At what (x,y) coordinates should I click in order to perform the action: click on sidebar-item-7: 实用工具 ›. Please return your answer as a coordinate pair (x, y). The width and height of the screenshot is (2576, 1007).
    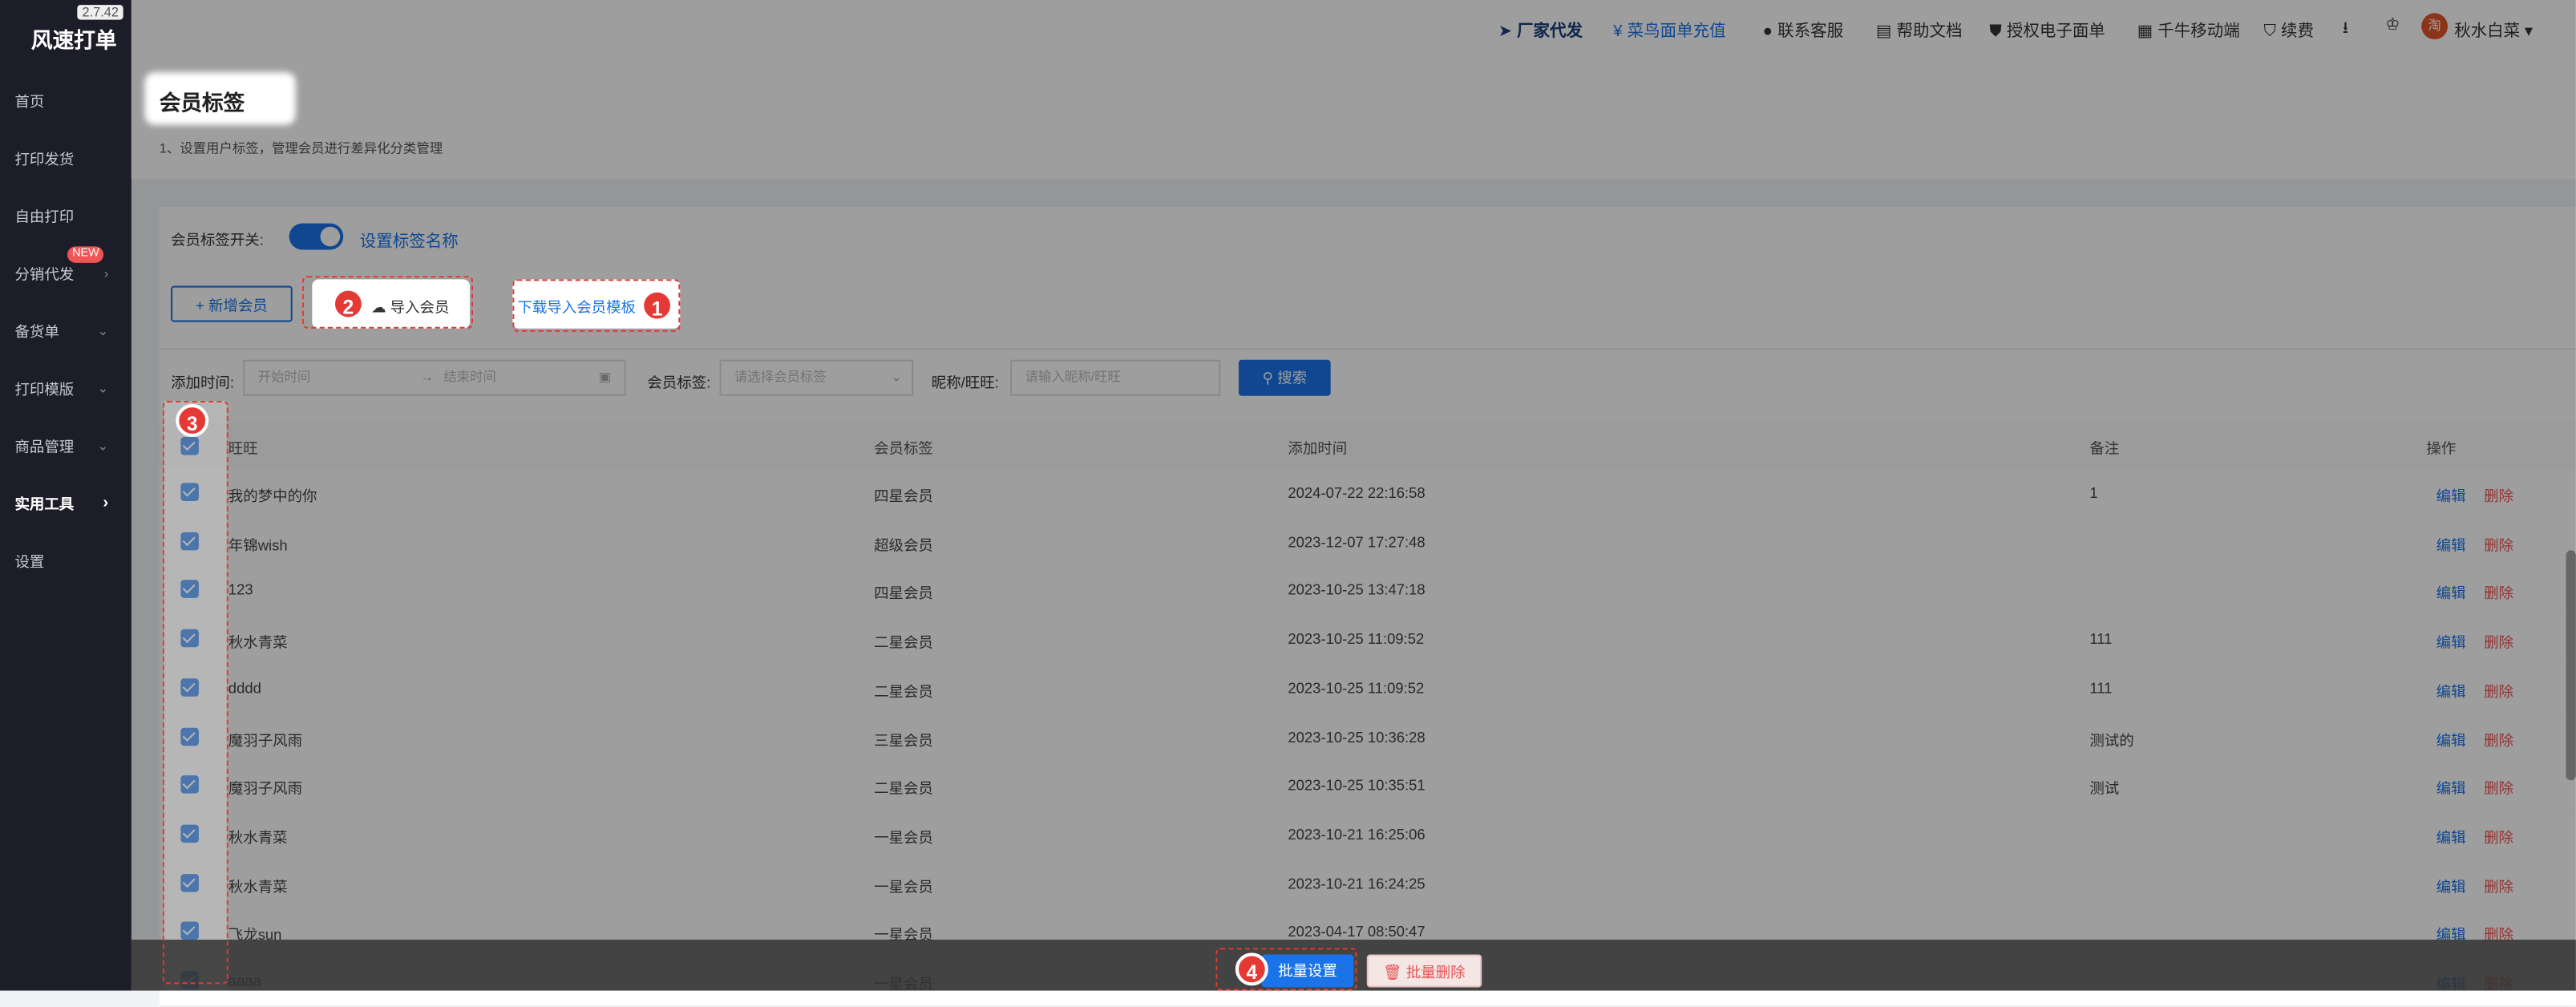
    Looking at the image, I should click on (65, 504).